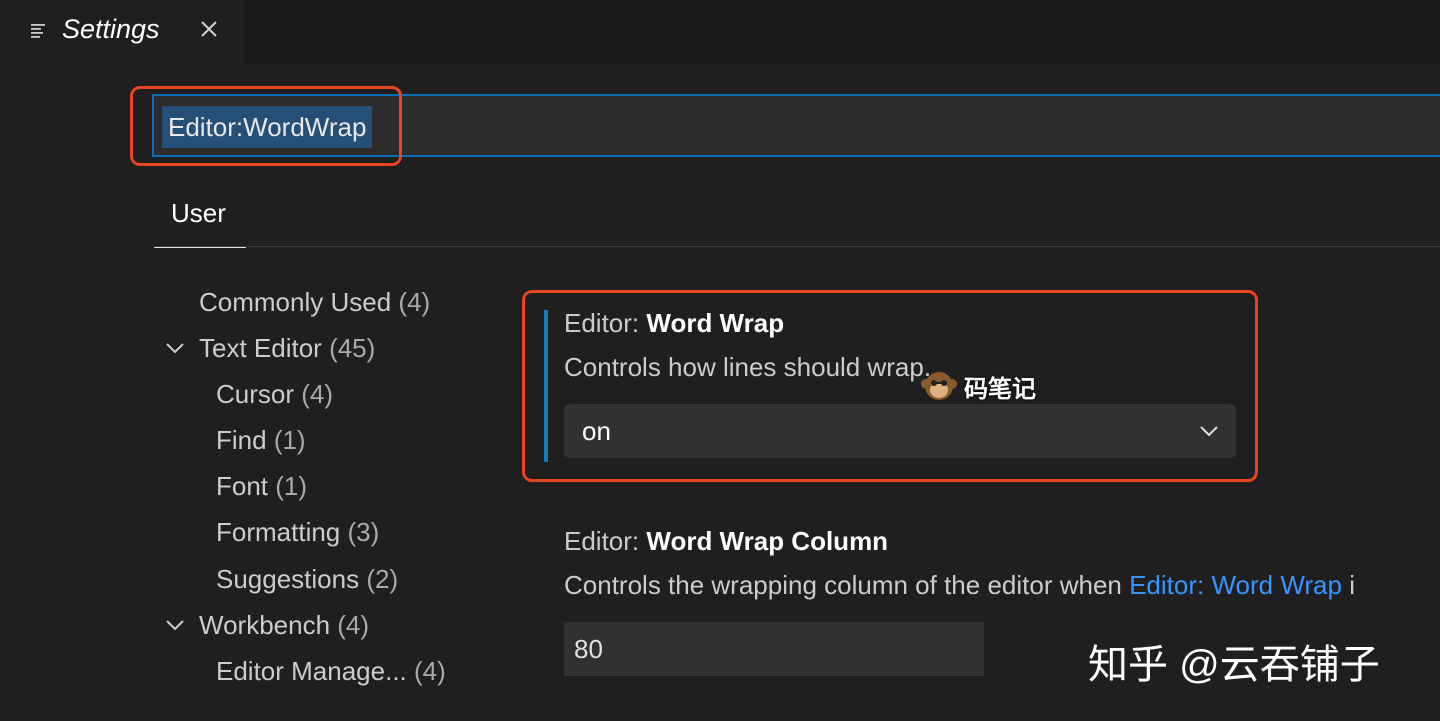 Image resolution: width=1440 pixels, height=721 pixels. I want to click on toc-item-commonly-used: Commonly Used (4), so click(314, 302).